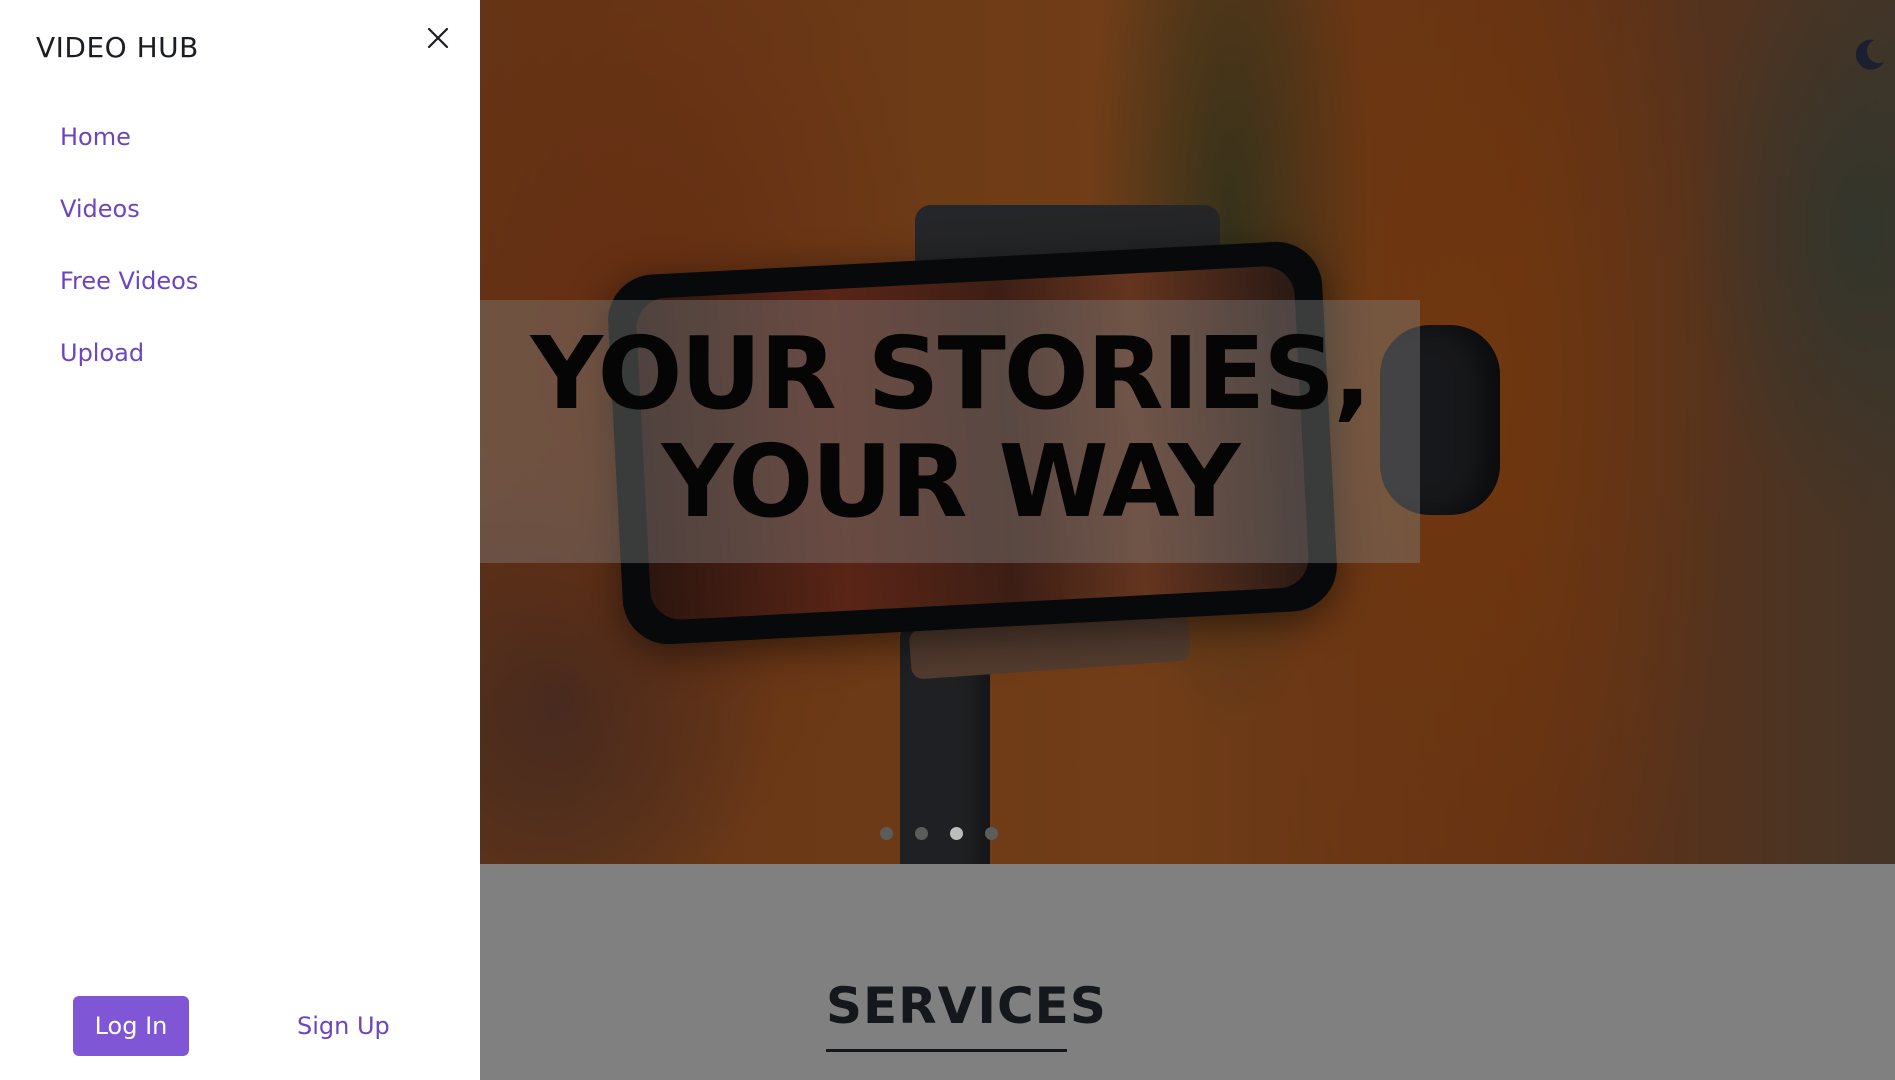 This screenshot has width=1895, height=1080. What do you see at coordinates (129, 225) in the screenshot?
I see `nav-item-videos: Videos` at bounding box center [129, 225].